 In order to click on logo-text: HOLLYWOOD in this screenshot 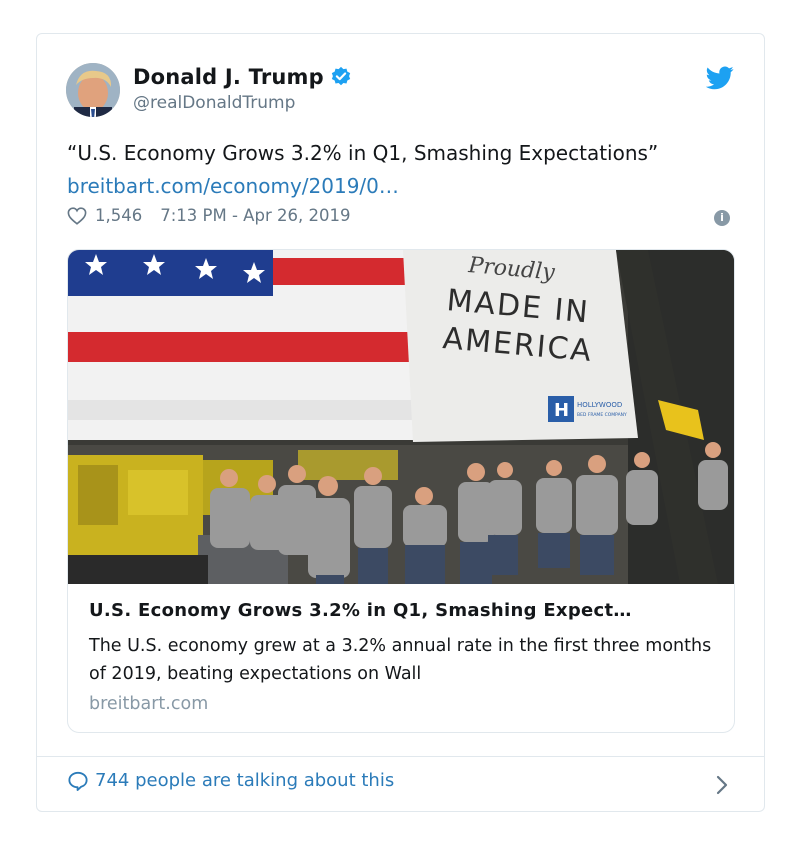, I will do `click(599, 405)`.